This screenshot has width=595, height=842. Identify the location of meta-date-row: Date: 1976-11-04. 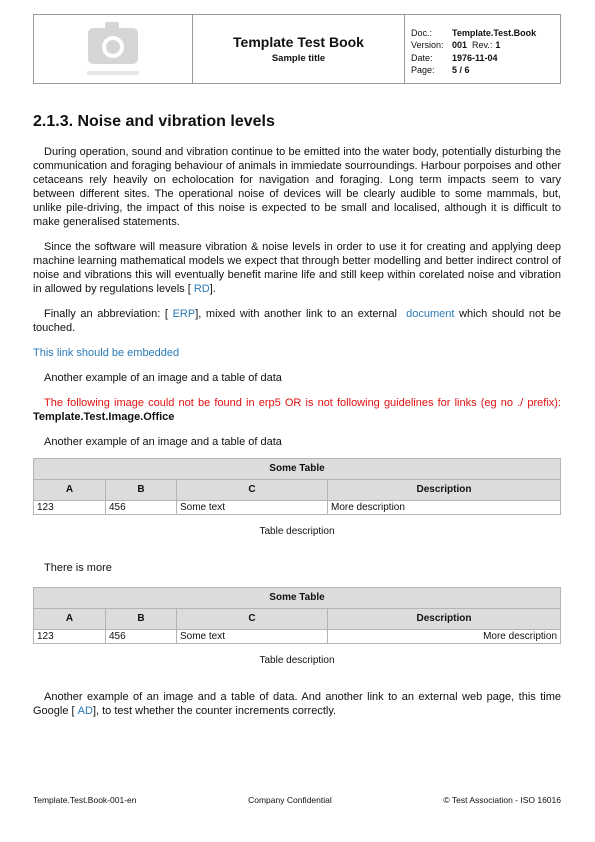
(485, 58).